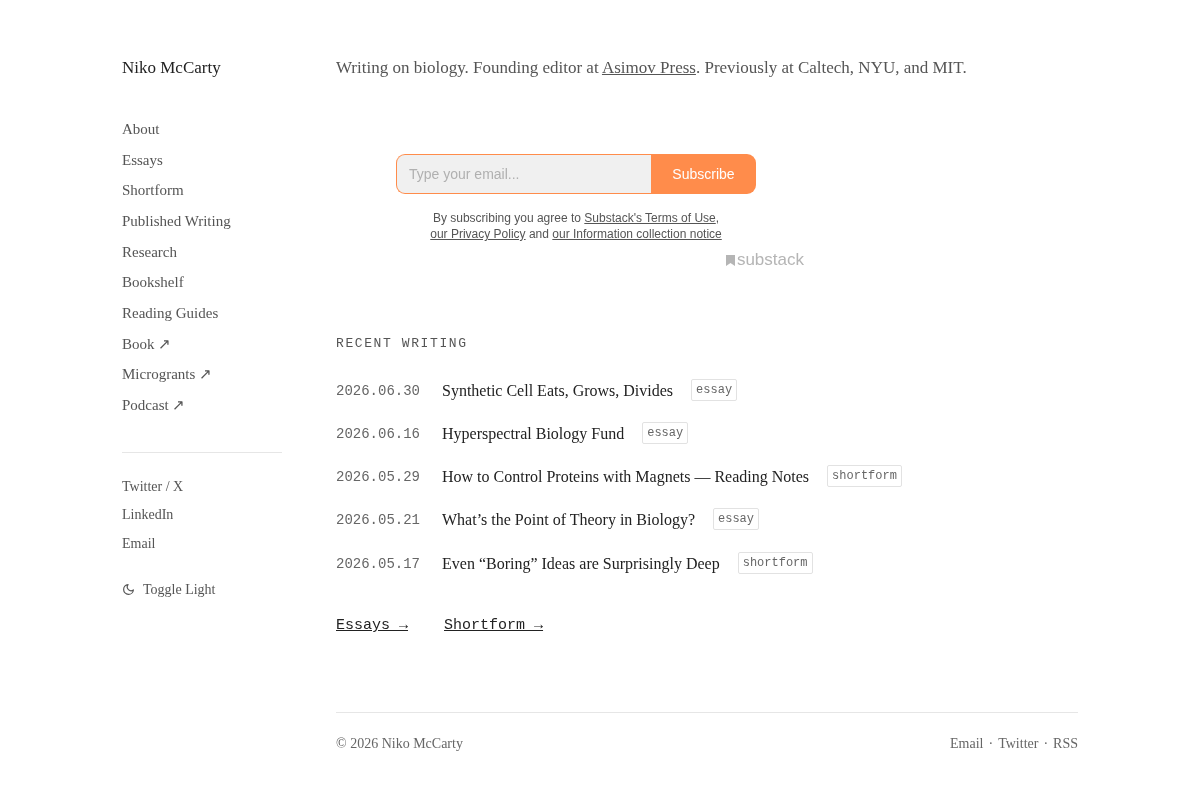 The image size is (1200, 800). I want to click on social-link: LinkedIn, so click(148, 515).